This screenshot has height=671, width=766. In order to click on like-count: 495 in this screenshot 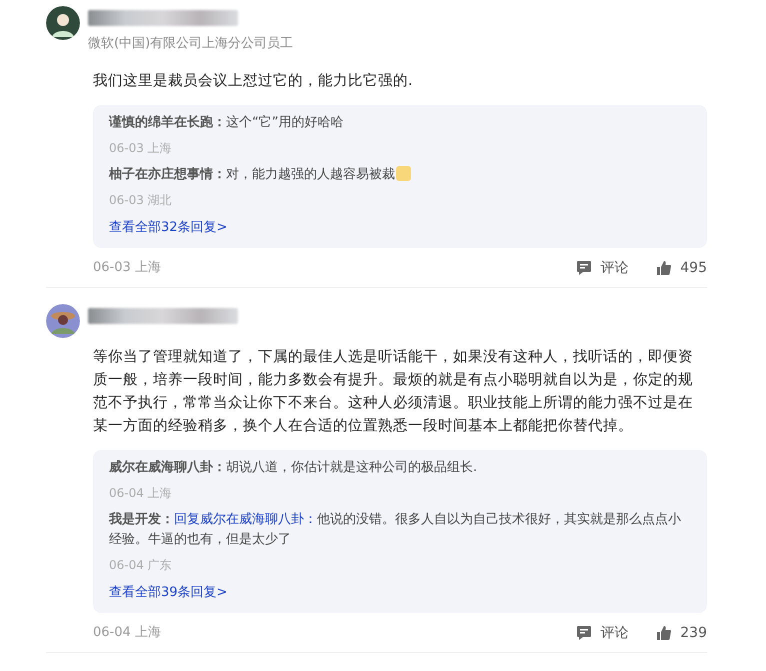, I will do `click(693, 268)`.